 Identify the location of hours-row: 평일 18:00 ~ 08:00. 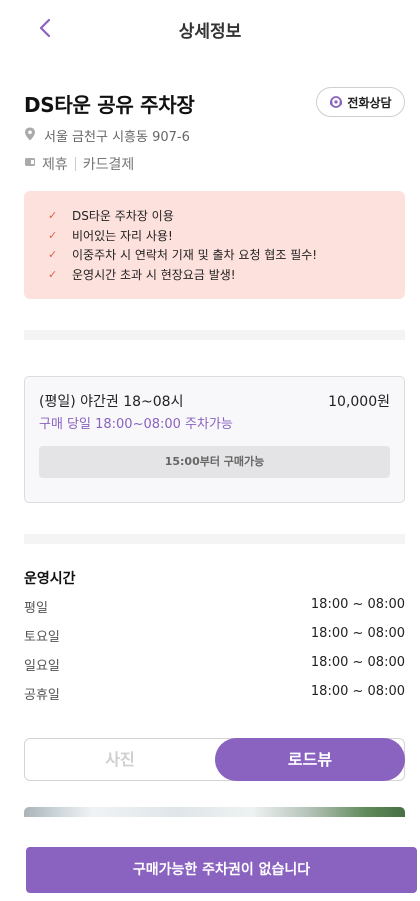
(214, 607).